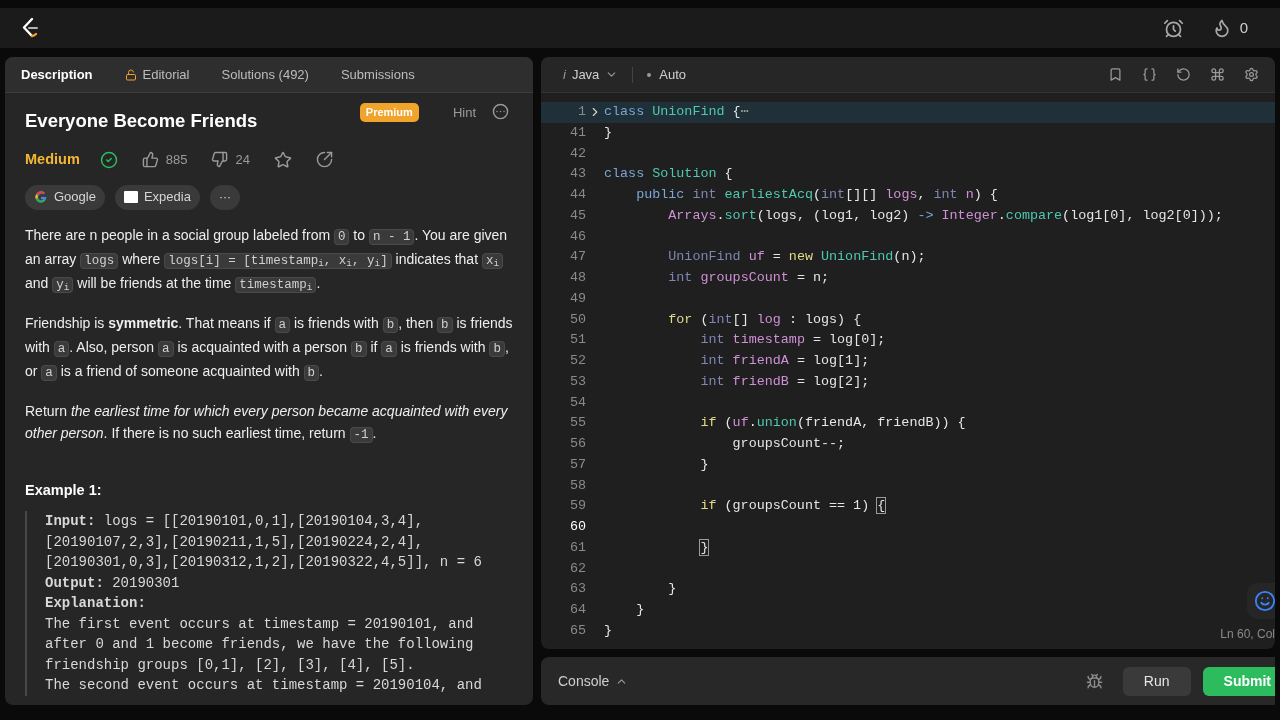 This screenshot has height=720, width=1280. What do you see at coordinates (1251, 74) in the screenshot?
I see `settings-icon` at bounding box center [1251, 74].